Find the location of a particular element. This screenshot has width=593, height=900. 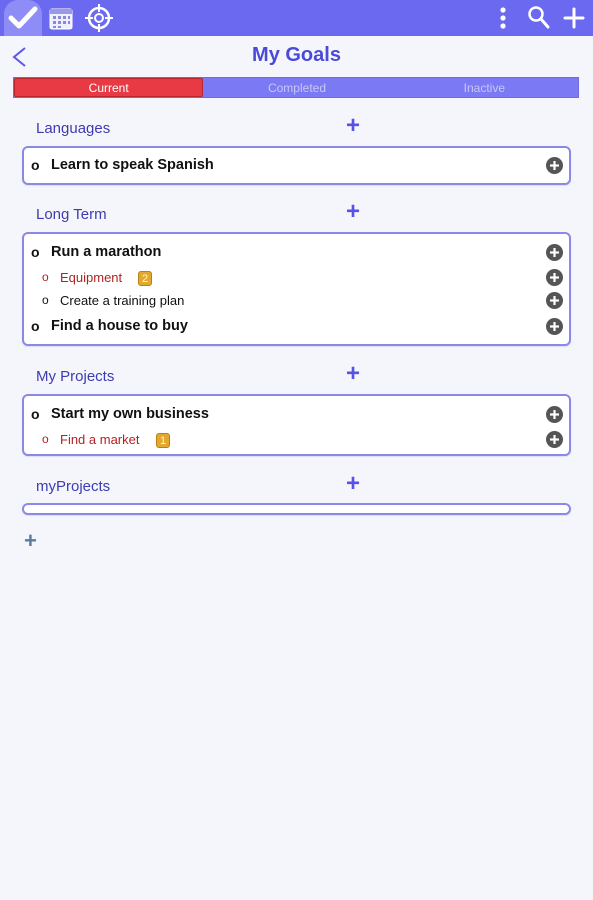

overflow-menu-button is located at coordinates (503, 18).